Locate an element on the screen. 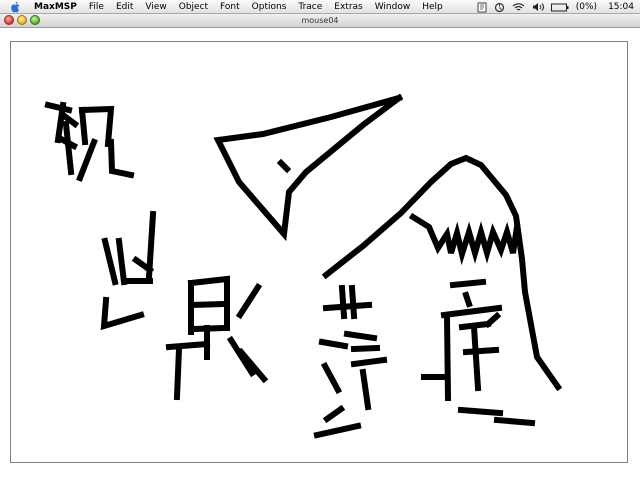 The height and width of the screenshot is (480, 640). menu-clock: 15:04 is located at coordinates (621, 7).